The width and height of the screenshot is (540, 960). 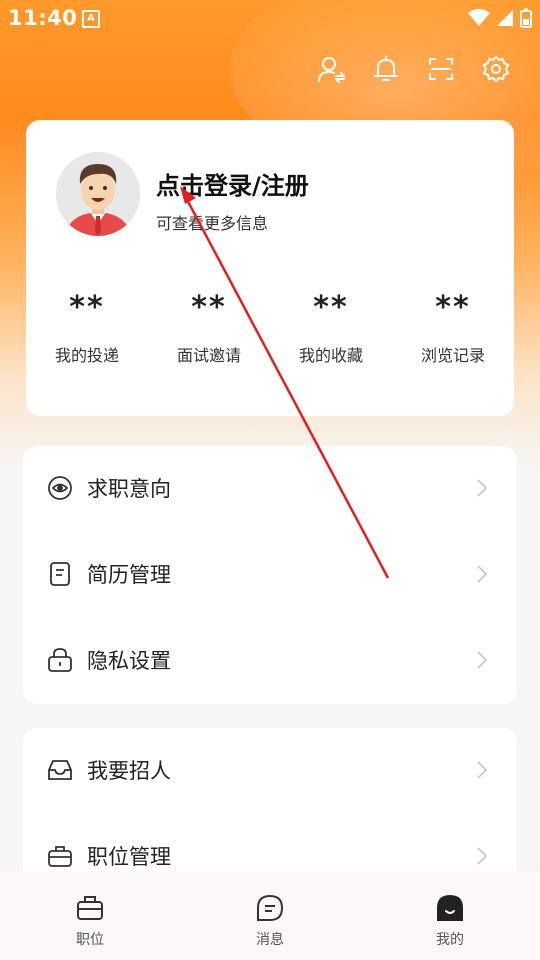 I want to click on avatar, so click(x=98, y=194).